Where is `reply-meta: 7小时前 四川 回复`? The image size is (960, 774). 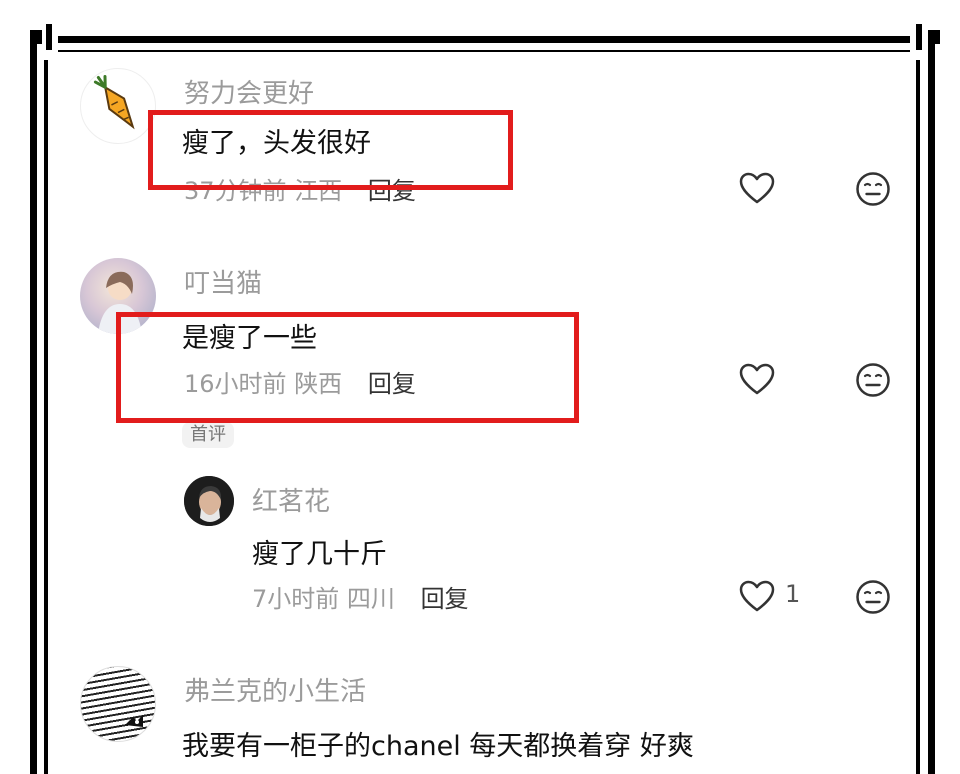
reply-meta: 7小时前 四川 回复 is located at coordinates (360, 596).